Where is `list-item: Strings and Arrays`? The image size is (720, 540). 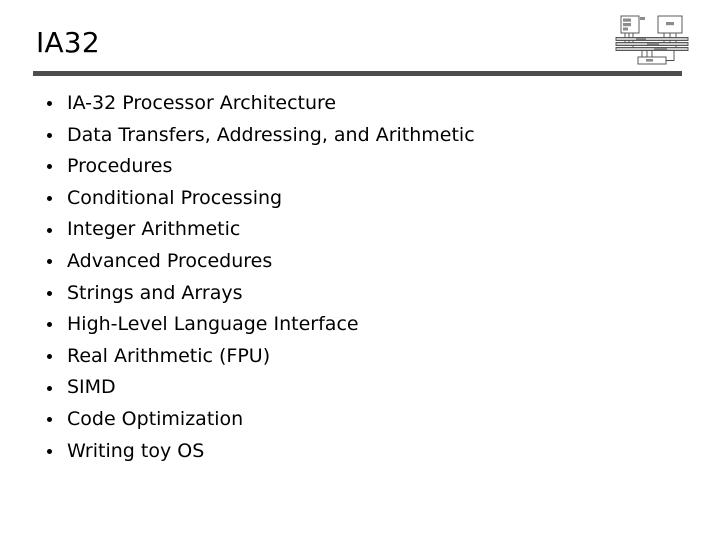 list-item: Strings and Arrays is located at coordinates (356, 294).